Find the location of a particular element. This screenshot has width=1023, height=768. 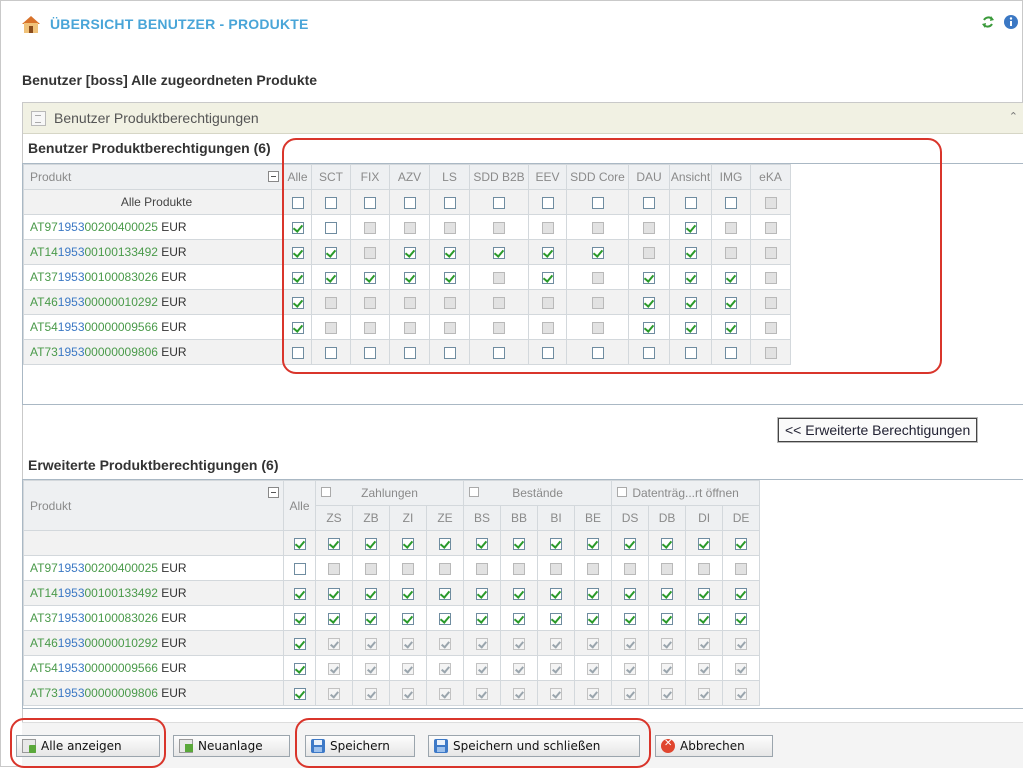

collapse-icon: ⌃ is located at coordinates (1013, 116).